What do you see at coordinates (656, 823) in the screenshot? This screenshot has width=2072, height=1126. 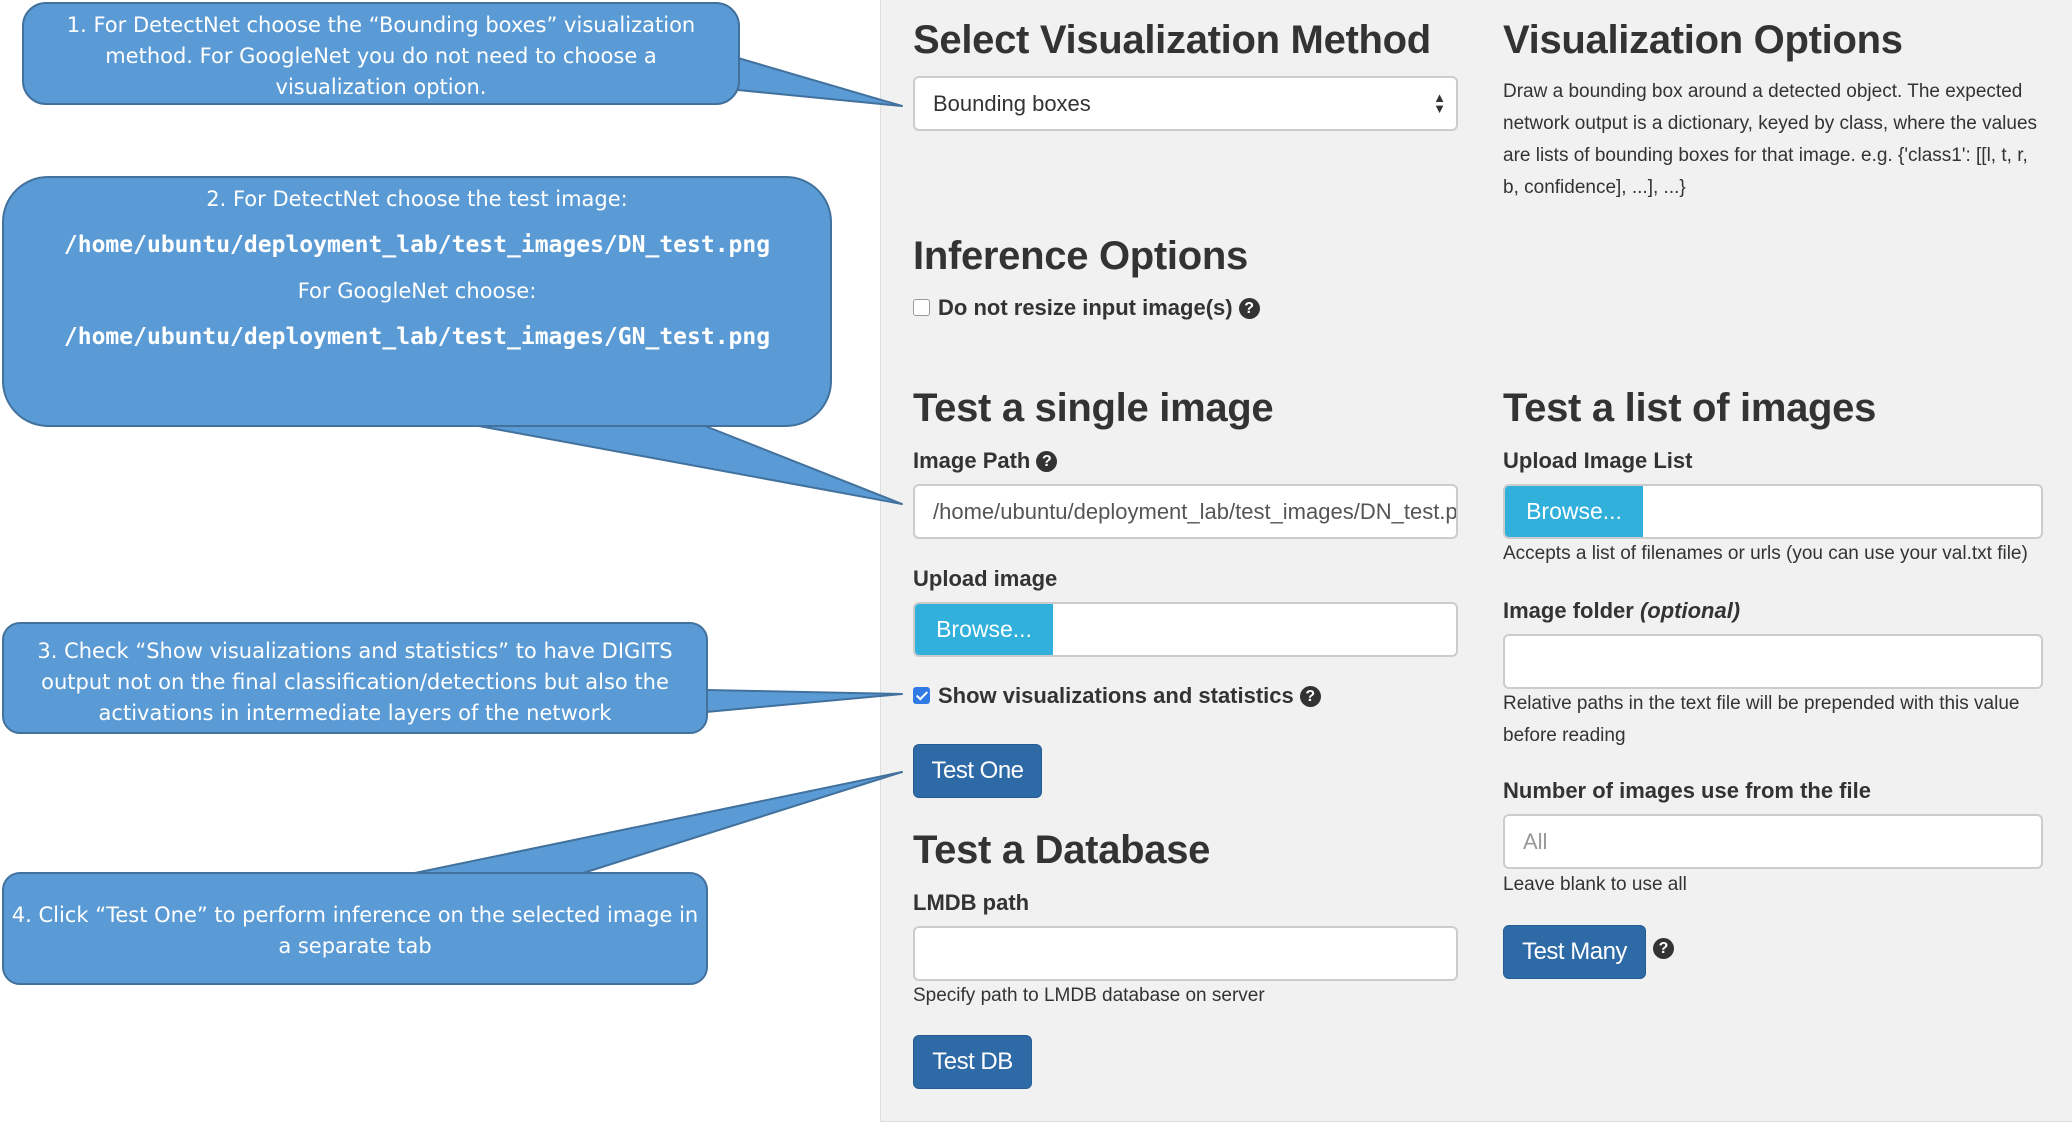 I see `callout-4-pointer` at bounding box center [656, 823].